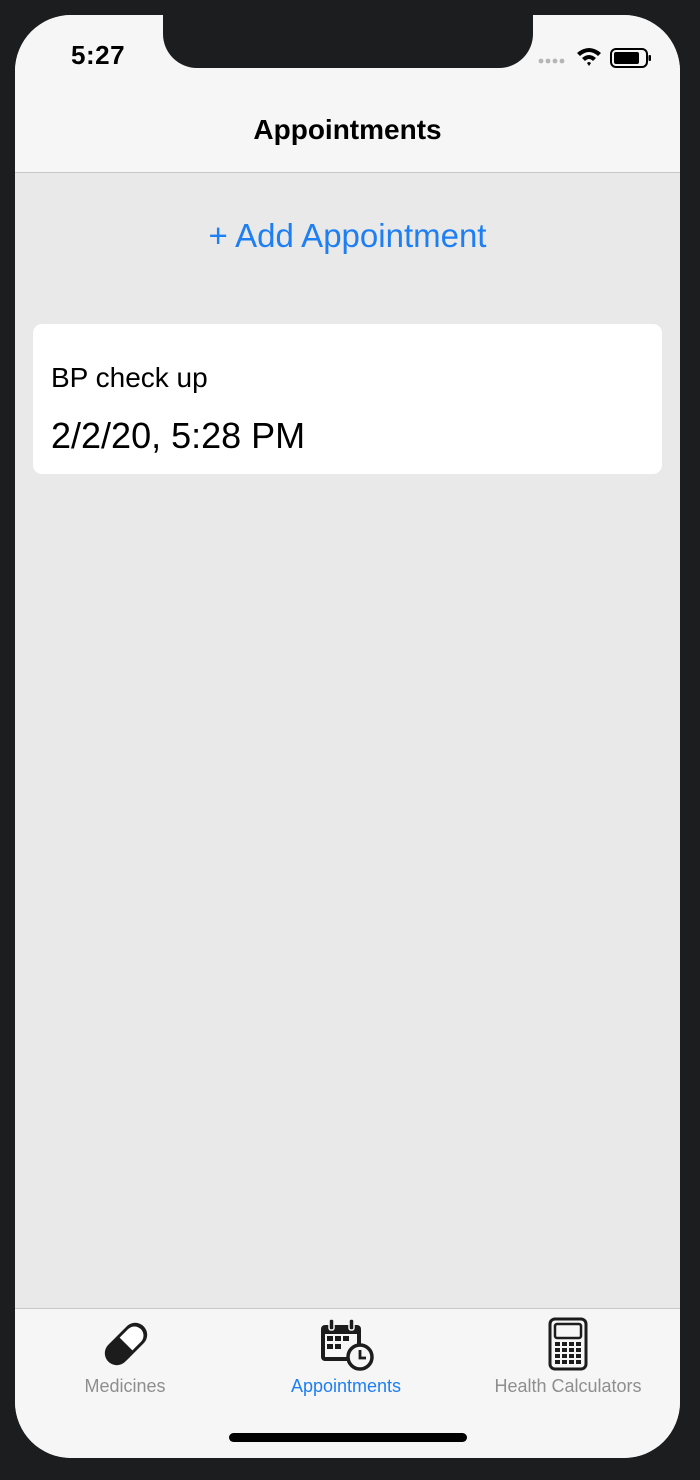 The width and height of the screenshot is (700, 1480). I want to click on wifi-icon, so click(589, 57).